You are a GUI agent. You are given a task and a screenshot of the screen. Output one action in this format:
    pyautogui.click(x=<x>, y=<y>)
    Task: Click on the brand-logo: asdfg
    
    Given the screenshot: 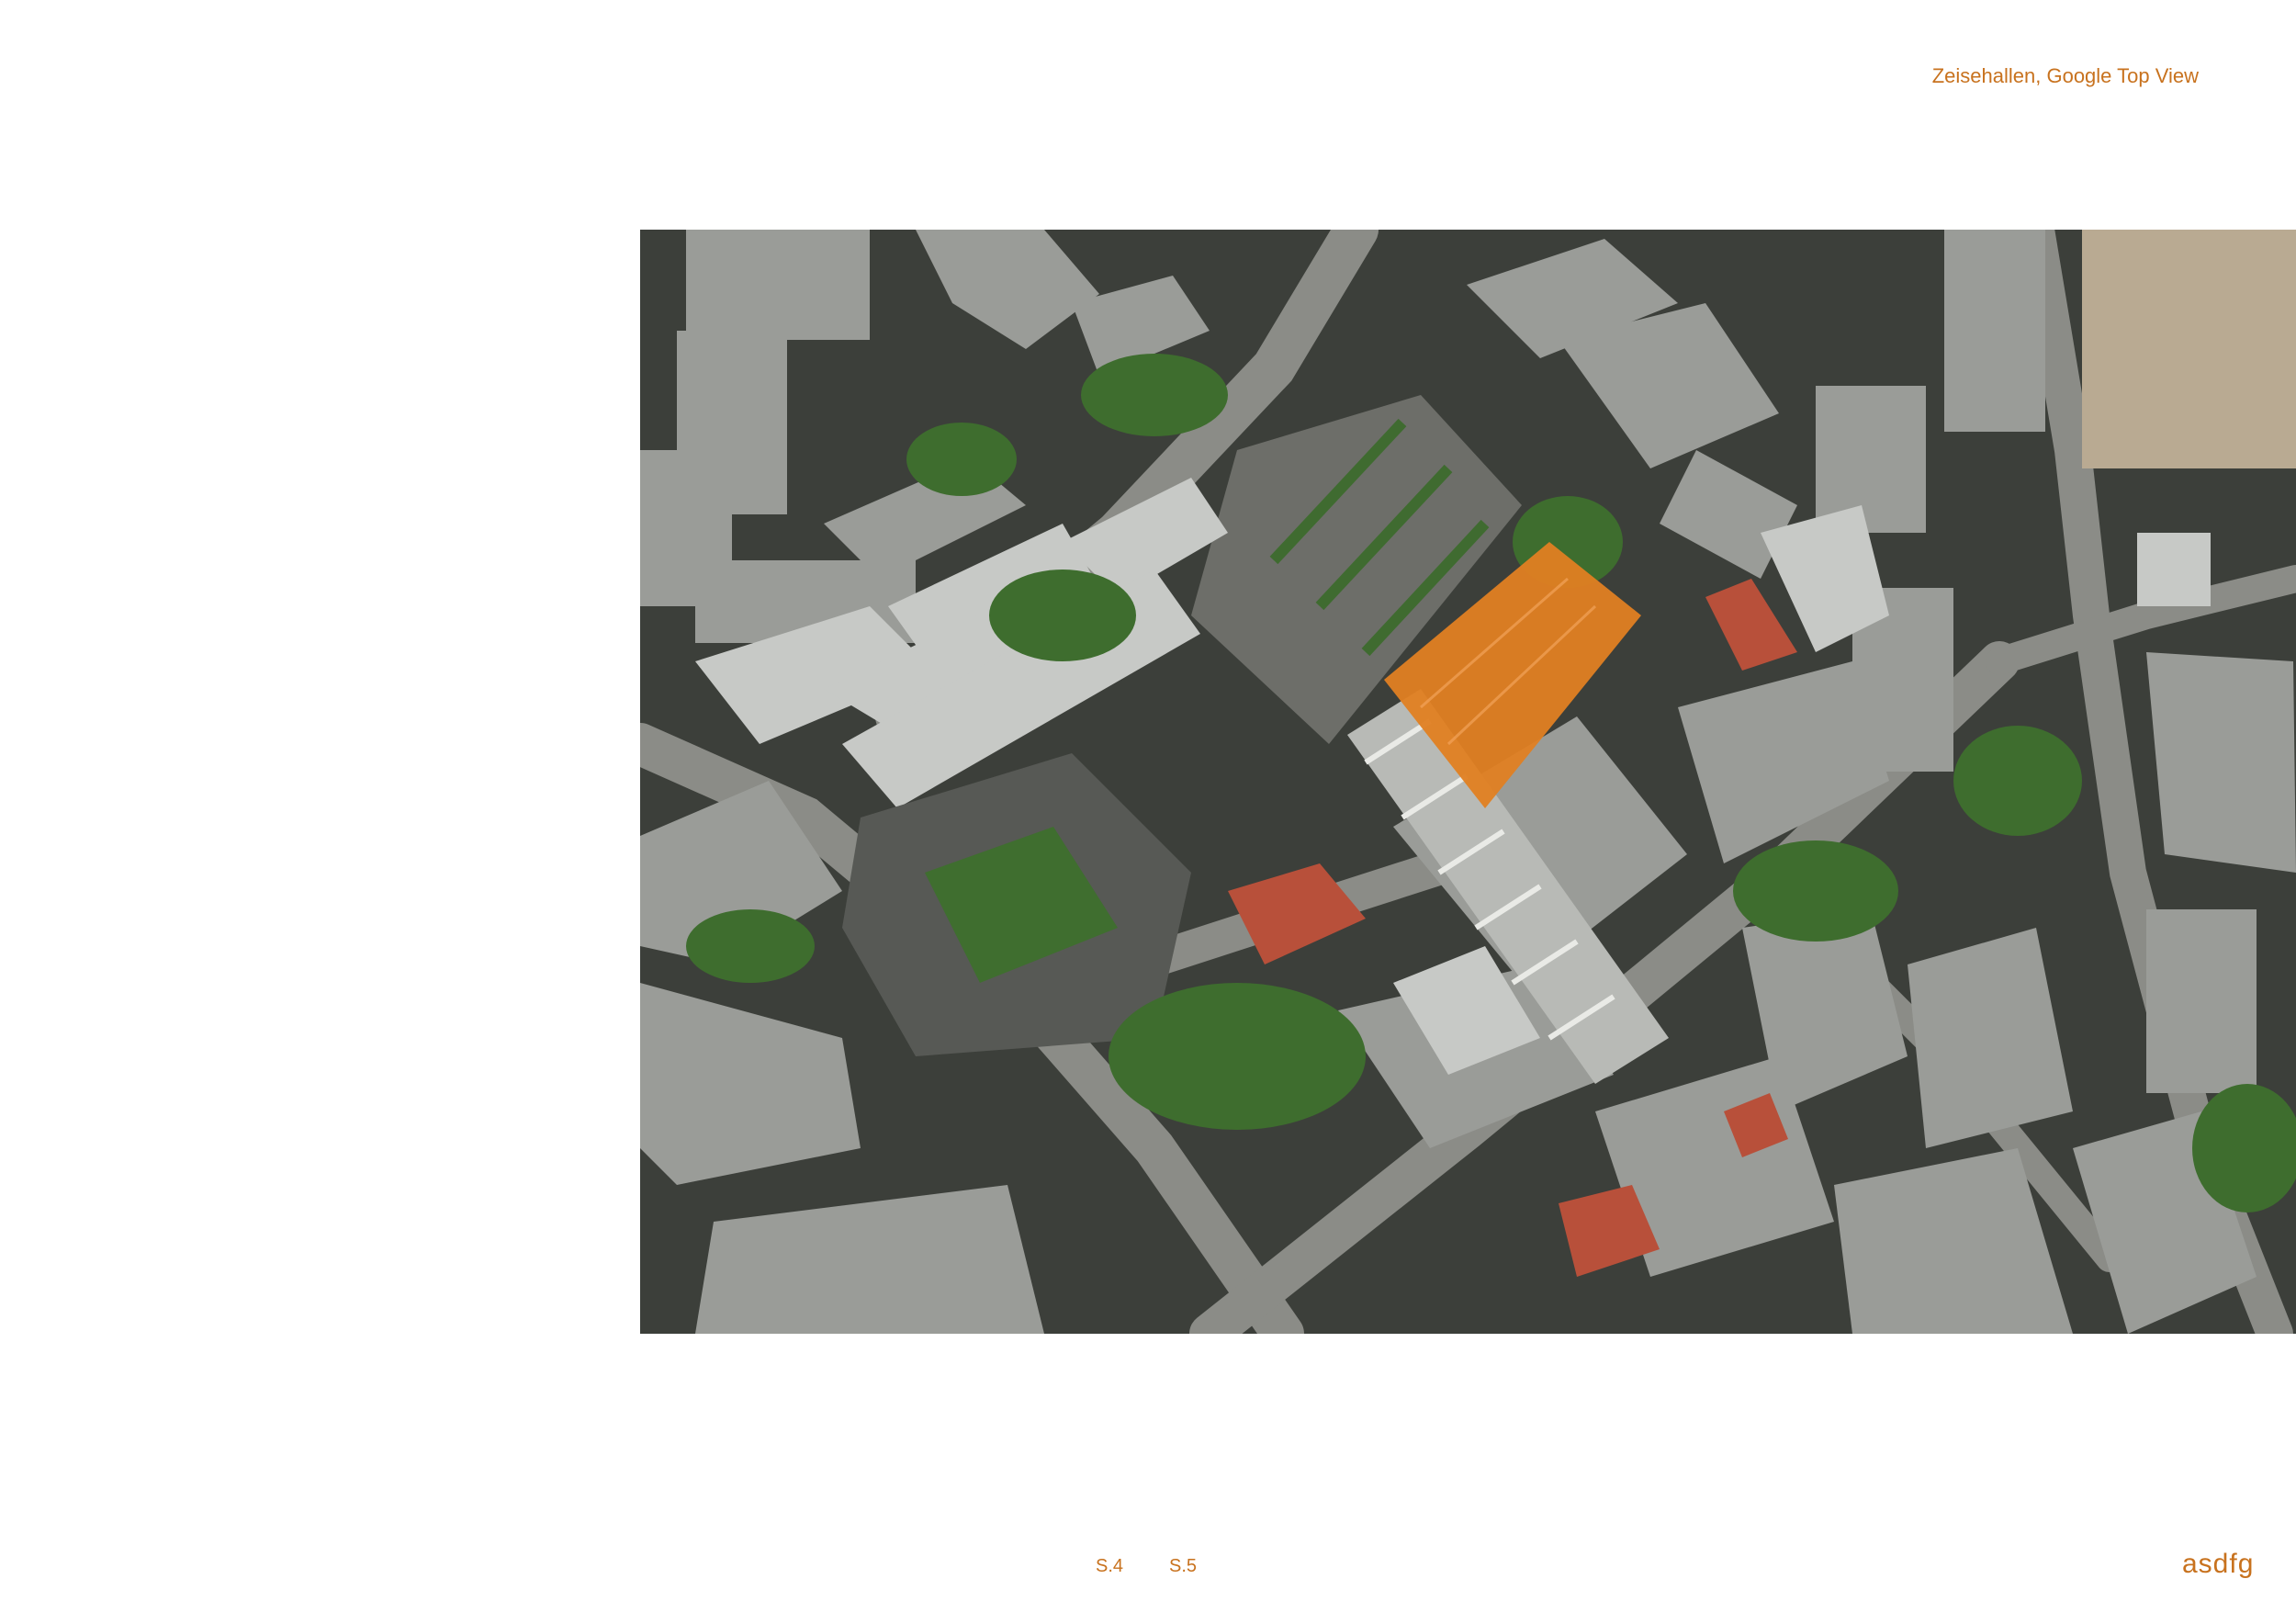 What is the action you would take?
    pyautogui.click(x=2218, y=1564)
    